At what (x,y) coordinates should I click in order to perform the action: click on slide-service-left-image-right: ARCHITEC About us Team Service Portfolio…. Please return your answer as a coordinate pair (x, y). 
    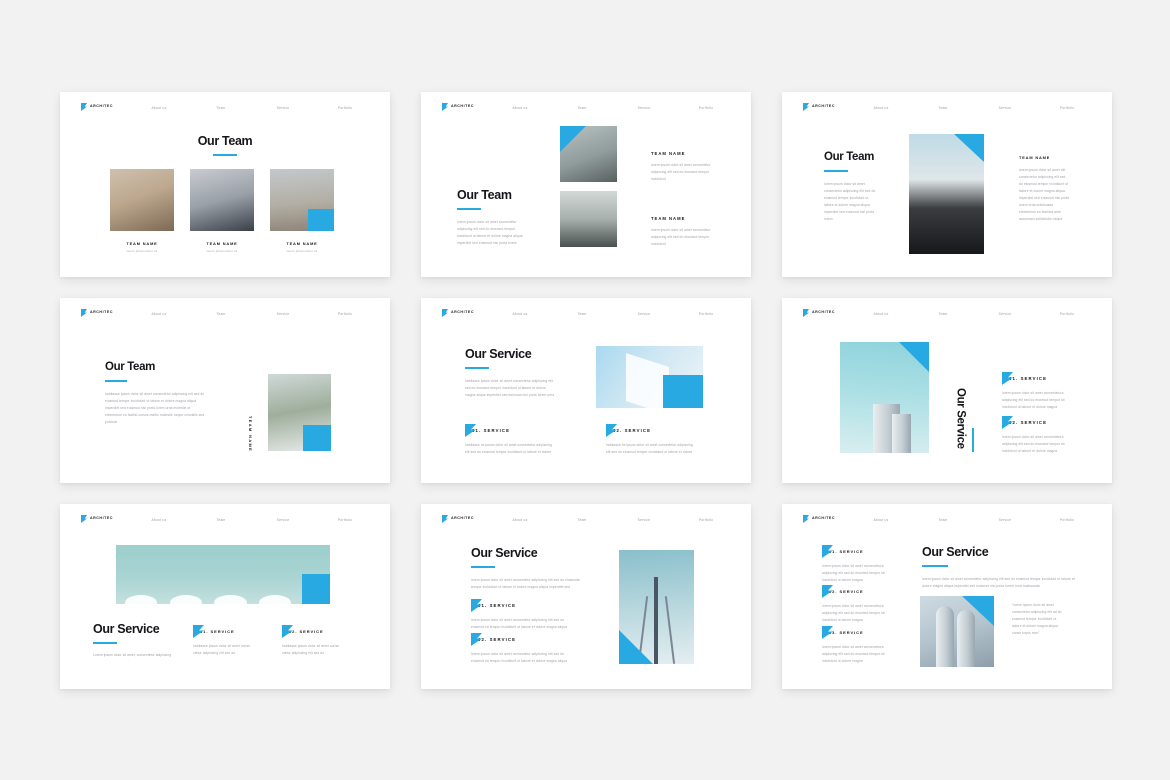
    Looking at the image, I should click on (586, 596).